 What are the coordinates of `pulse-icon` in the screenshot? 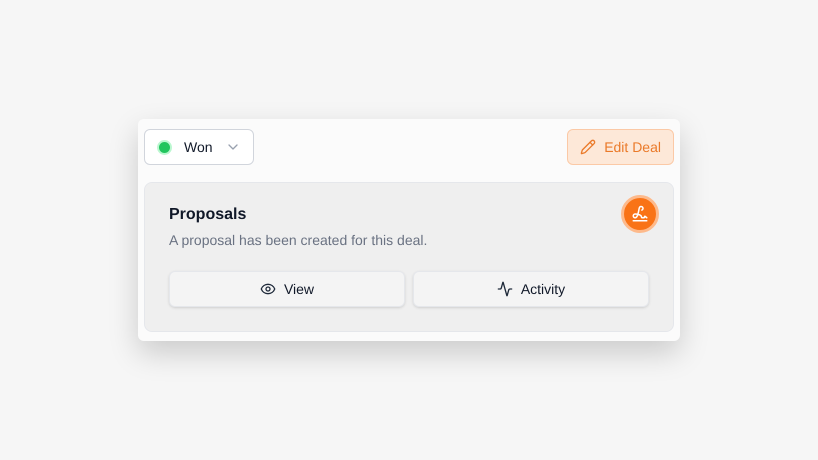 It's located at (504, 289).